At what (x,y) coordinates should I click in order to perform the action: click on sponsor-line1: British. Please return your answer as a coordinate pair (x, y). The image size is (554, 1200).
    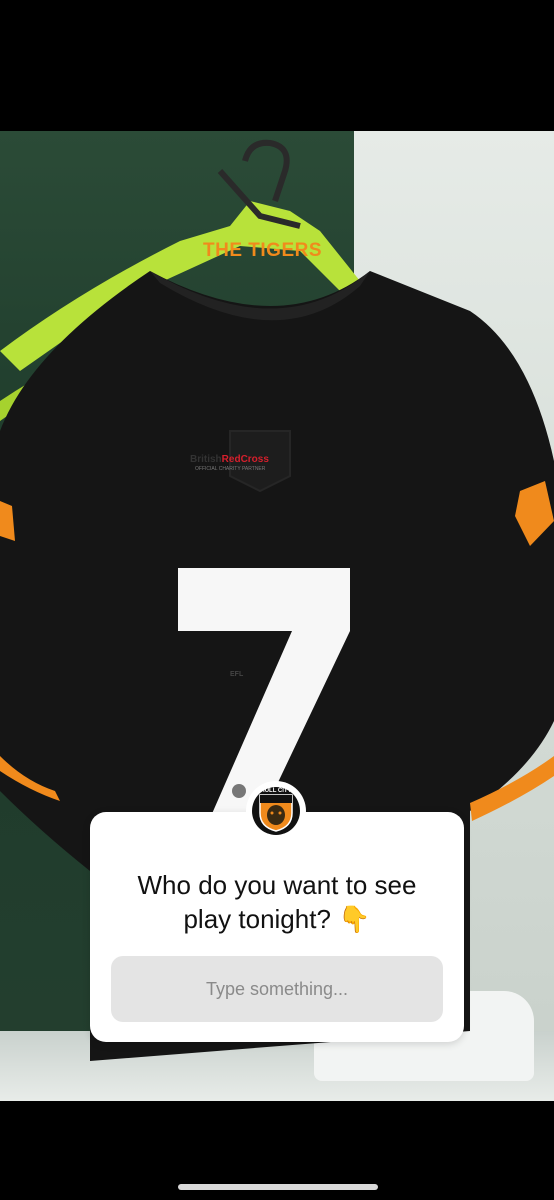
    Looking at the image, I should click on (206, 459).